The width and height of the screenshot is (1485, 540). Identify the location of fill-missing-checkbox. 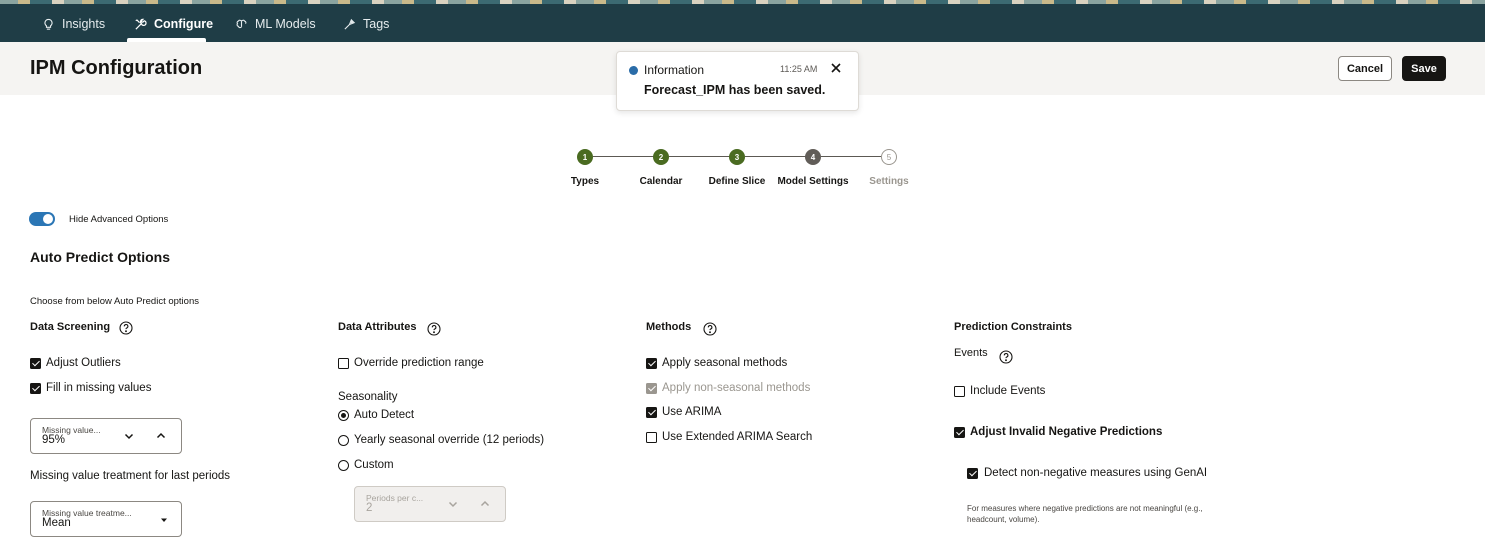
(35, 388).